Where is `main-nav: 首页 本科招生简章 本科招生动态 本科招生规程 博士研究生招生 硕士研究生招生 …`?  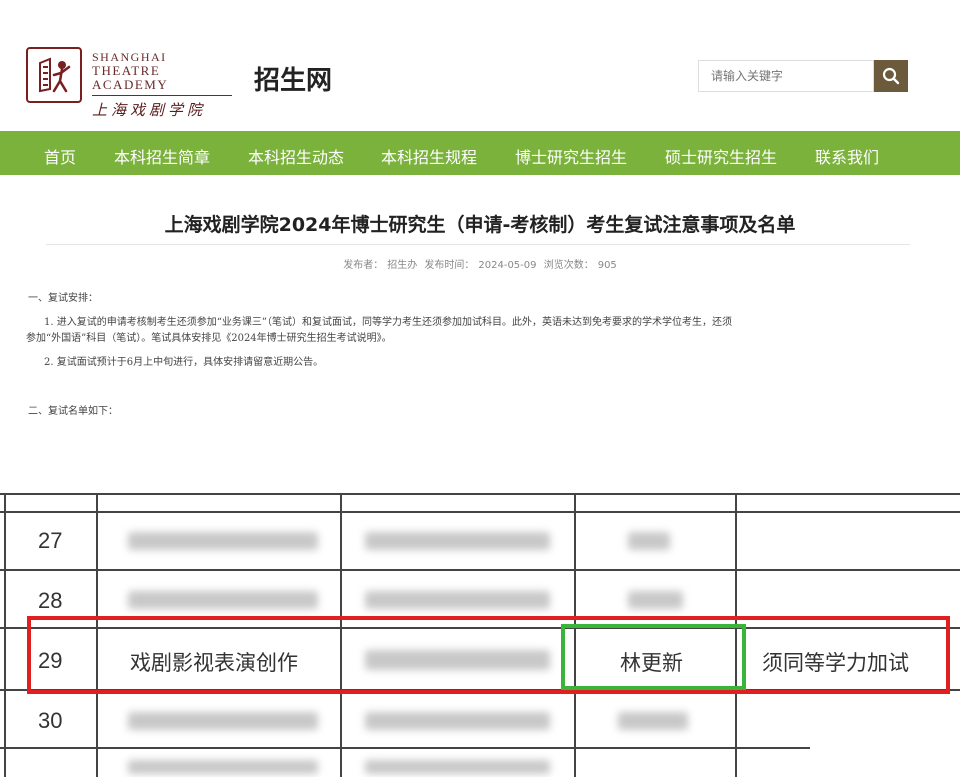 main-nav: 首页 本科招生简章 本科招生动态 本科招生规程 博士研究生招生 硕士研究生招生 … is located at coordinates (480, 153).